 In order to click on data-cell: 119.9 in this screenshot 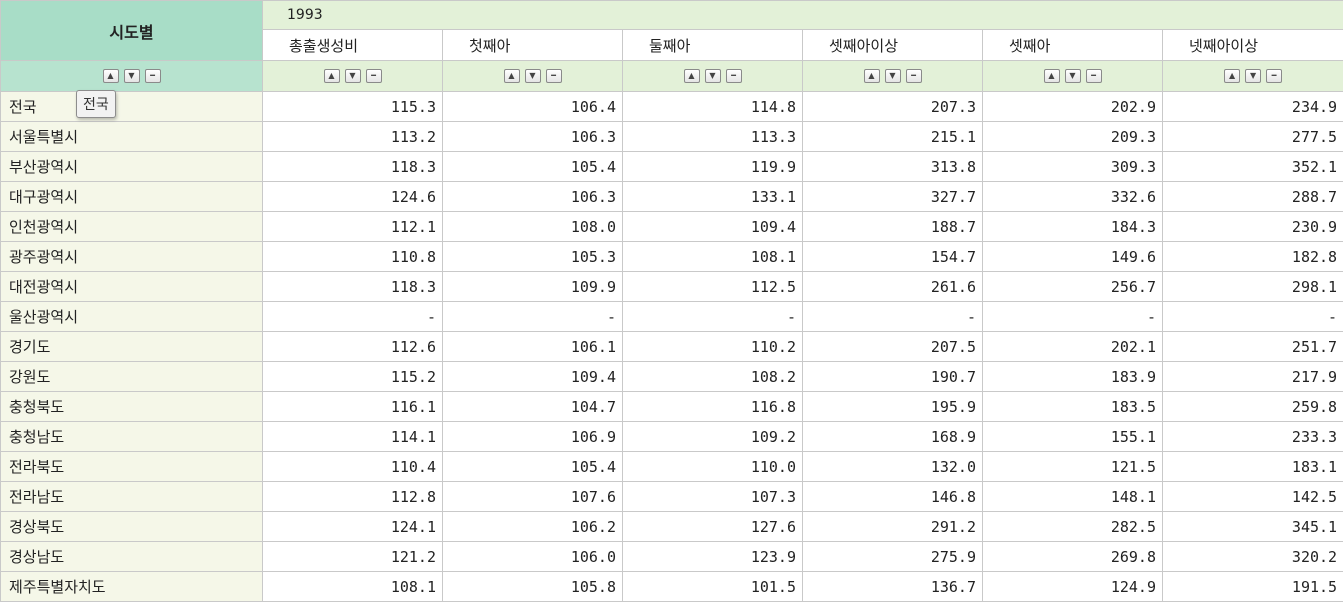, I will do `click(713, 167)`.